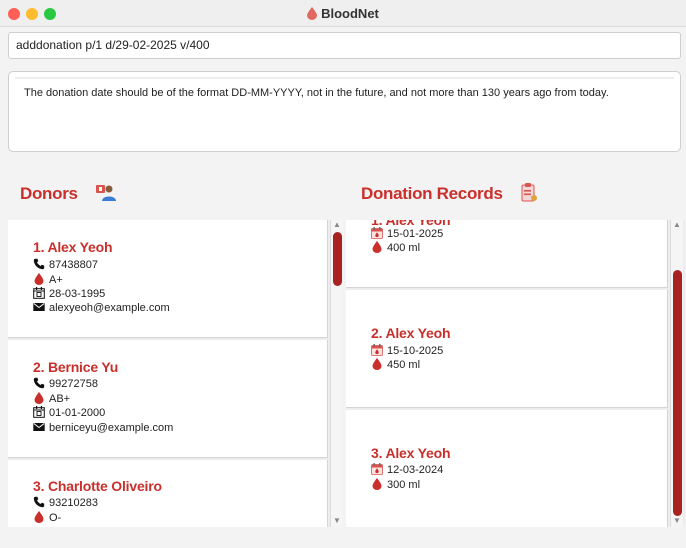 The width and height of the screenshot is (686, 548). I want to click on donor-name: 2. Bernice Yu, so click(76, 367).